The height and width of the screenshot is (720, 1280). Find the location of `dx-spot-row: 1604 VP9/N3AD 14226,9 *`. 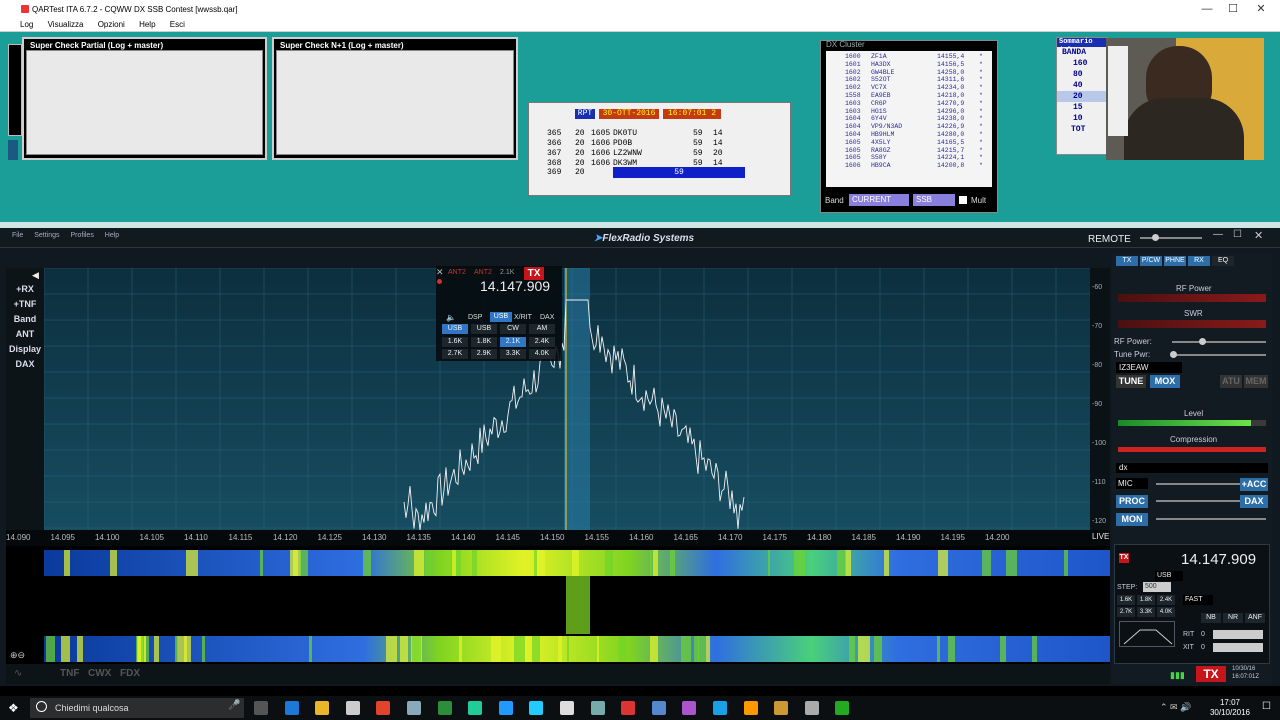

dx-spot-row: 1604 VP9/N3AD 14226,9 * is located at coordinates (917, 127).